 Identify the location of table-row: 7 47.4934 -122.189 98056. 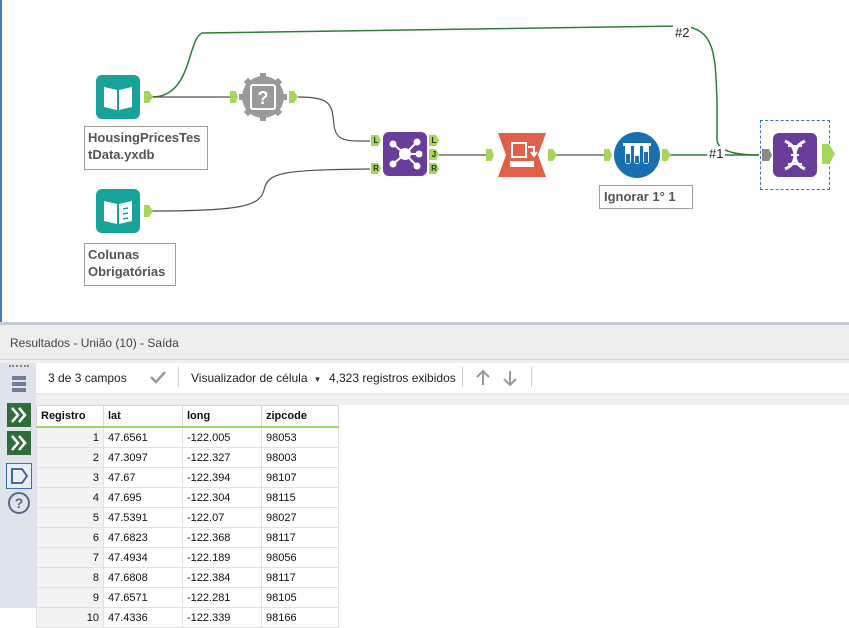
(187, 557).